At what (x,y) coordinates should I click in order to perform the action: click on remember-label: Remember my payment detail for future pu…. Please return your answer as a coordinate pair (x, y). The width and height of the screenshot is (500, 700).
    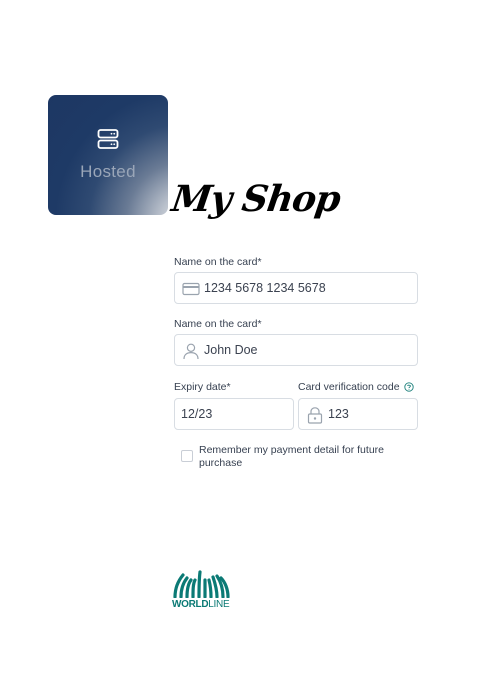
    Looking at the image, I should click on (304, 456).